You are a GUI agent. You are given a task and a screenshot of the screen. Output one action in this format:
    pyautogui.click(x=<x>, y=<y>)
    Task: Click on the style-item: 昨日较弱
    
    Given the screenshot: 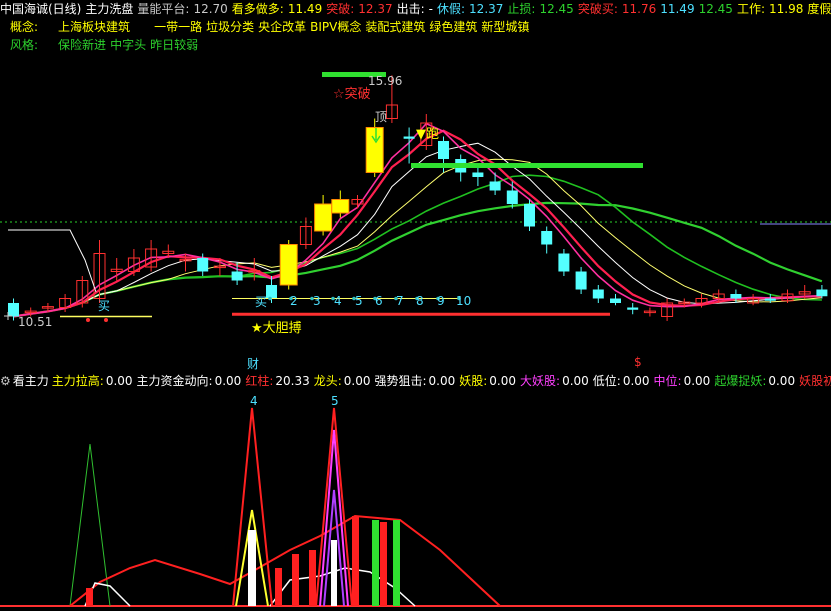 What is the action you would take?
    pyautogui.click(x=174, y=45)
    